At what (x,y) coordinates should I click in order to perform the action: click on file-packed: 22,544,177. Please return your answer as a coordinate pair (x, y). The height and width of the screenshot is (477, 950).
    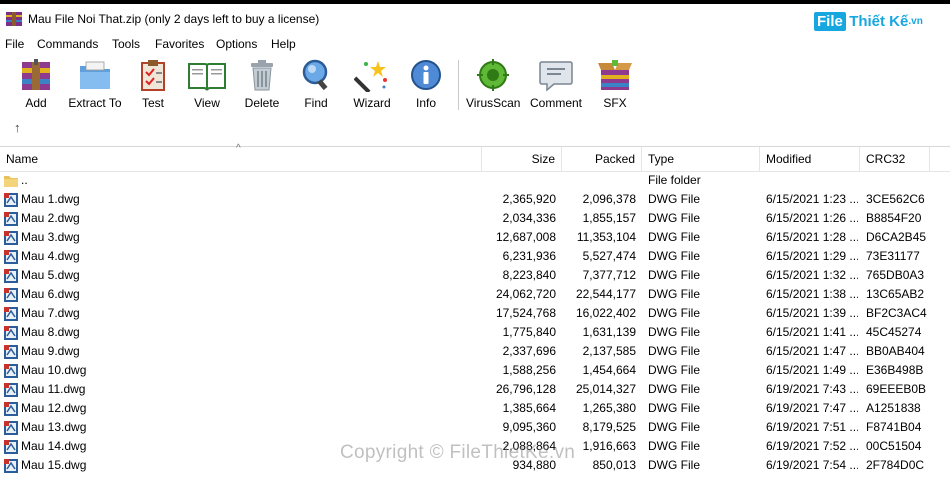
    Looking at the image, I should click on (605, 294).